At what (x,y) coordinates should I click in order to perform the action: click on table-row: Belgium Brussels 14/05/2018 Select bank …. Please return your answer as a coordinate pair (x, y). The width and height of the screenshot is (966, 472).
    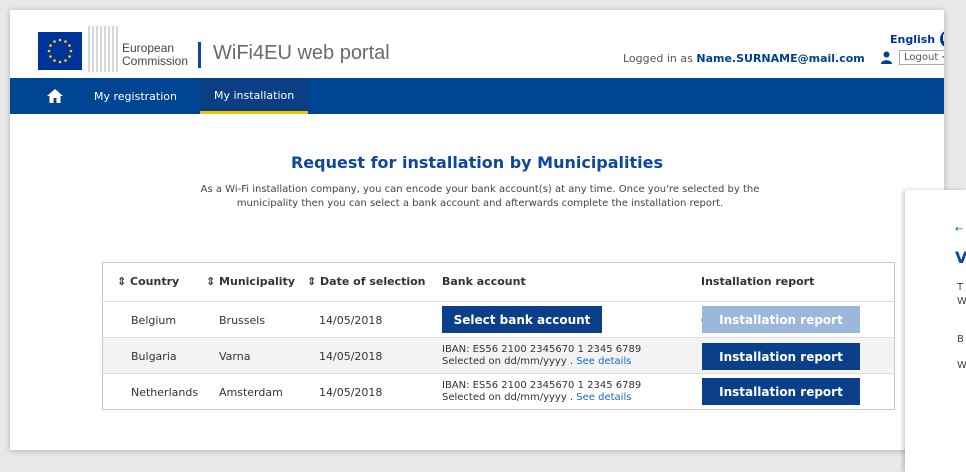
    Looking at the image, I should click on (498, 319).